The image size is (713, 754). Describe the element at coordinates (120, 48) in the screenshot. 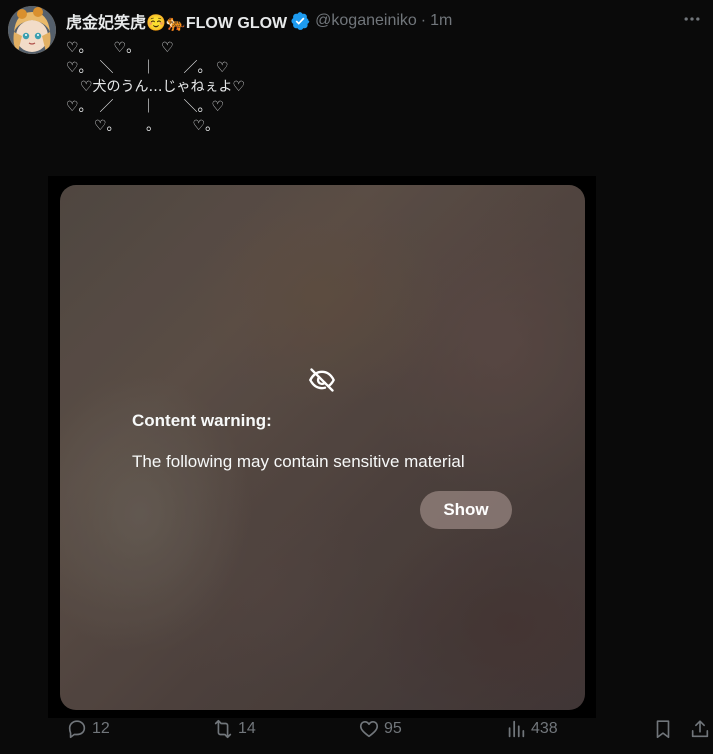

I see `tweet-text-line: ♡。 ♡。 ♡` at that location.